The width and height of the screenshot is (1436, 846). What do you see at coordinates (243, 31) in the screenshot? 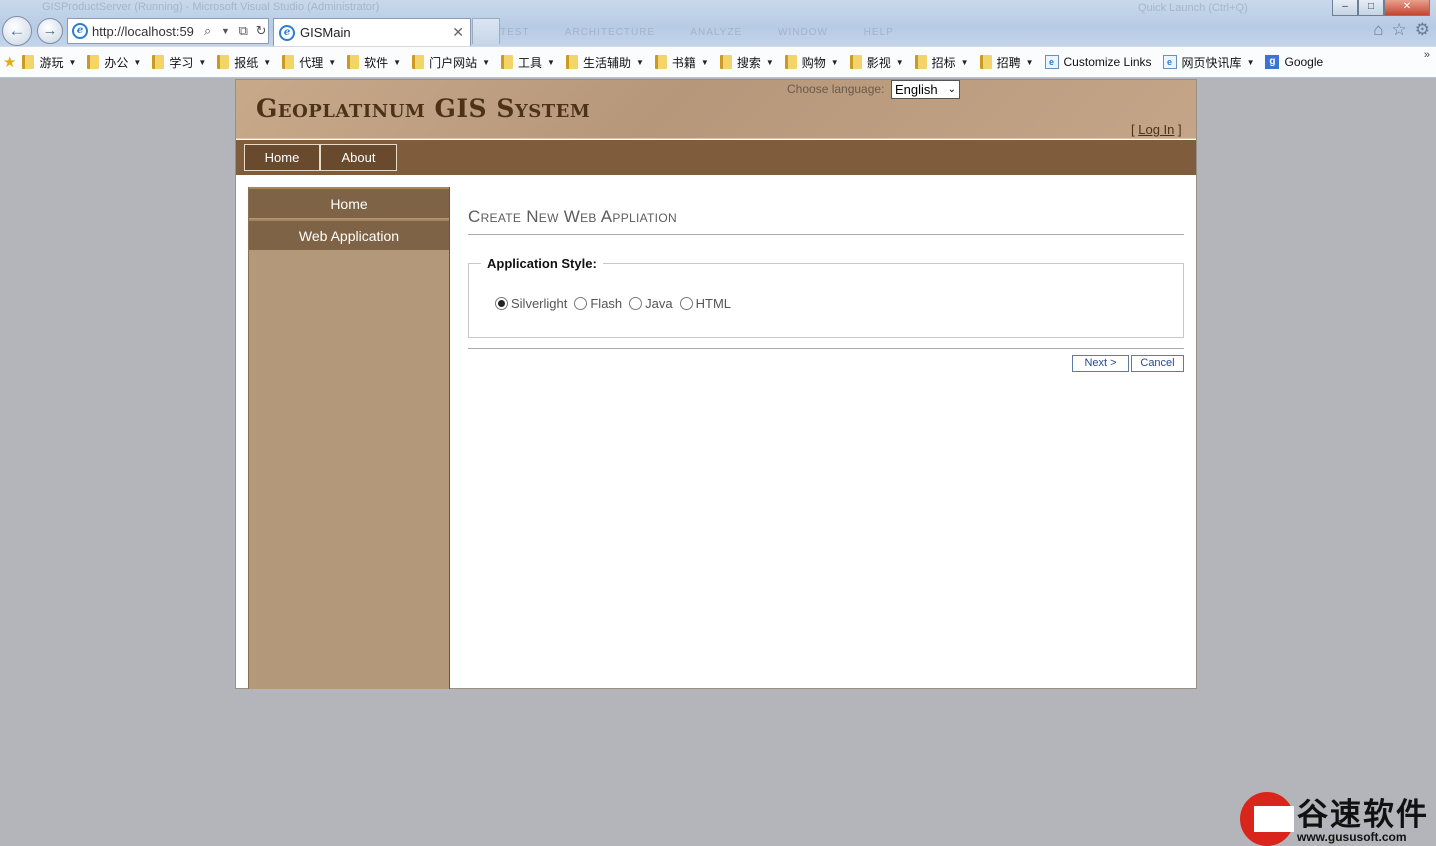
I see `compatibility-view-icon: ⧉` at bounding box center [243, 31].